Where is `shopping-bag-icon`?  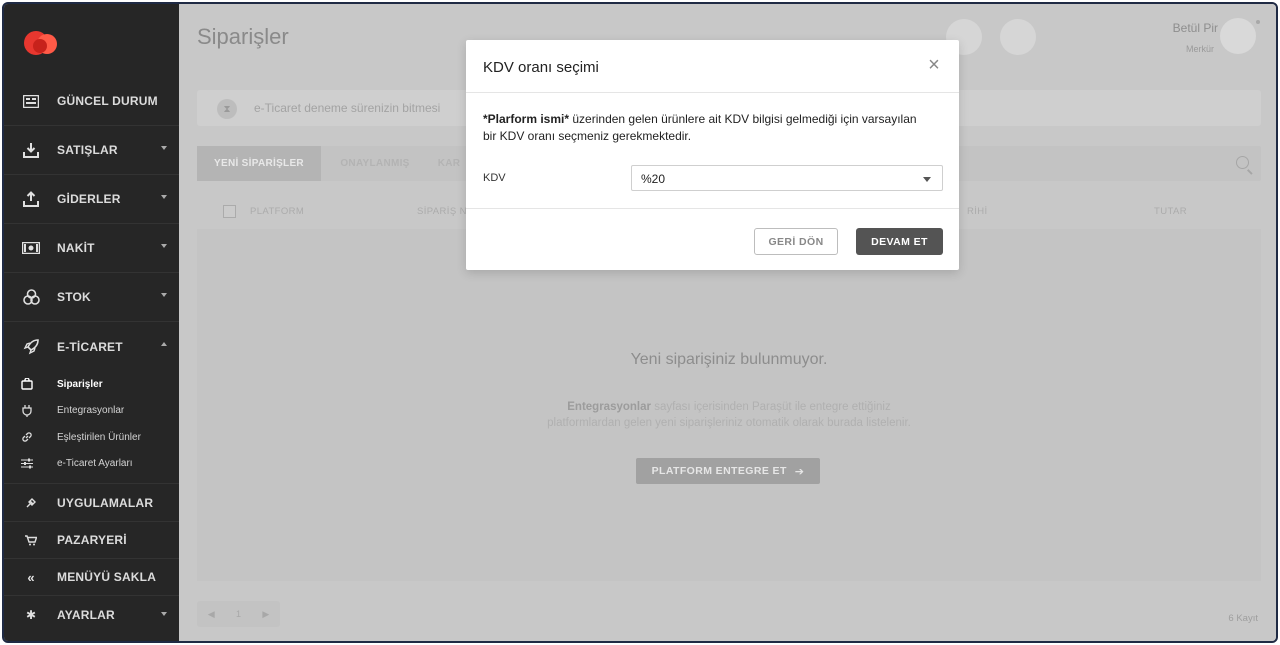 shopping-bag-icon is located at coordinates (27, 384).